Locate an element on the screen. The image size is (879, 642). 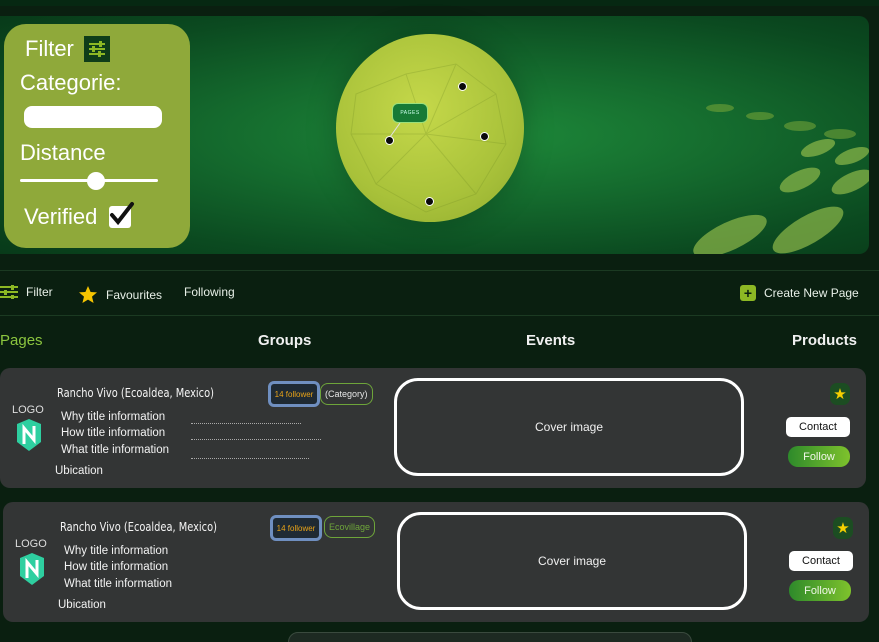
verified-row: Verified is located at coordinates (99, 216).